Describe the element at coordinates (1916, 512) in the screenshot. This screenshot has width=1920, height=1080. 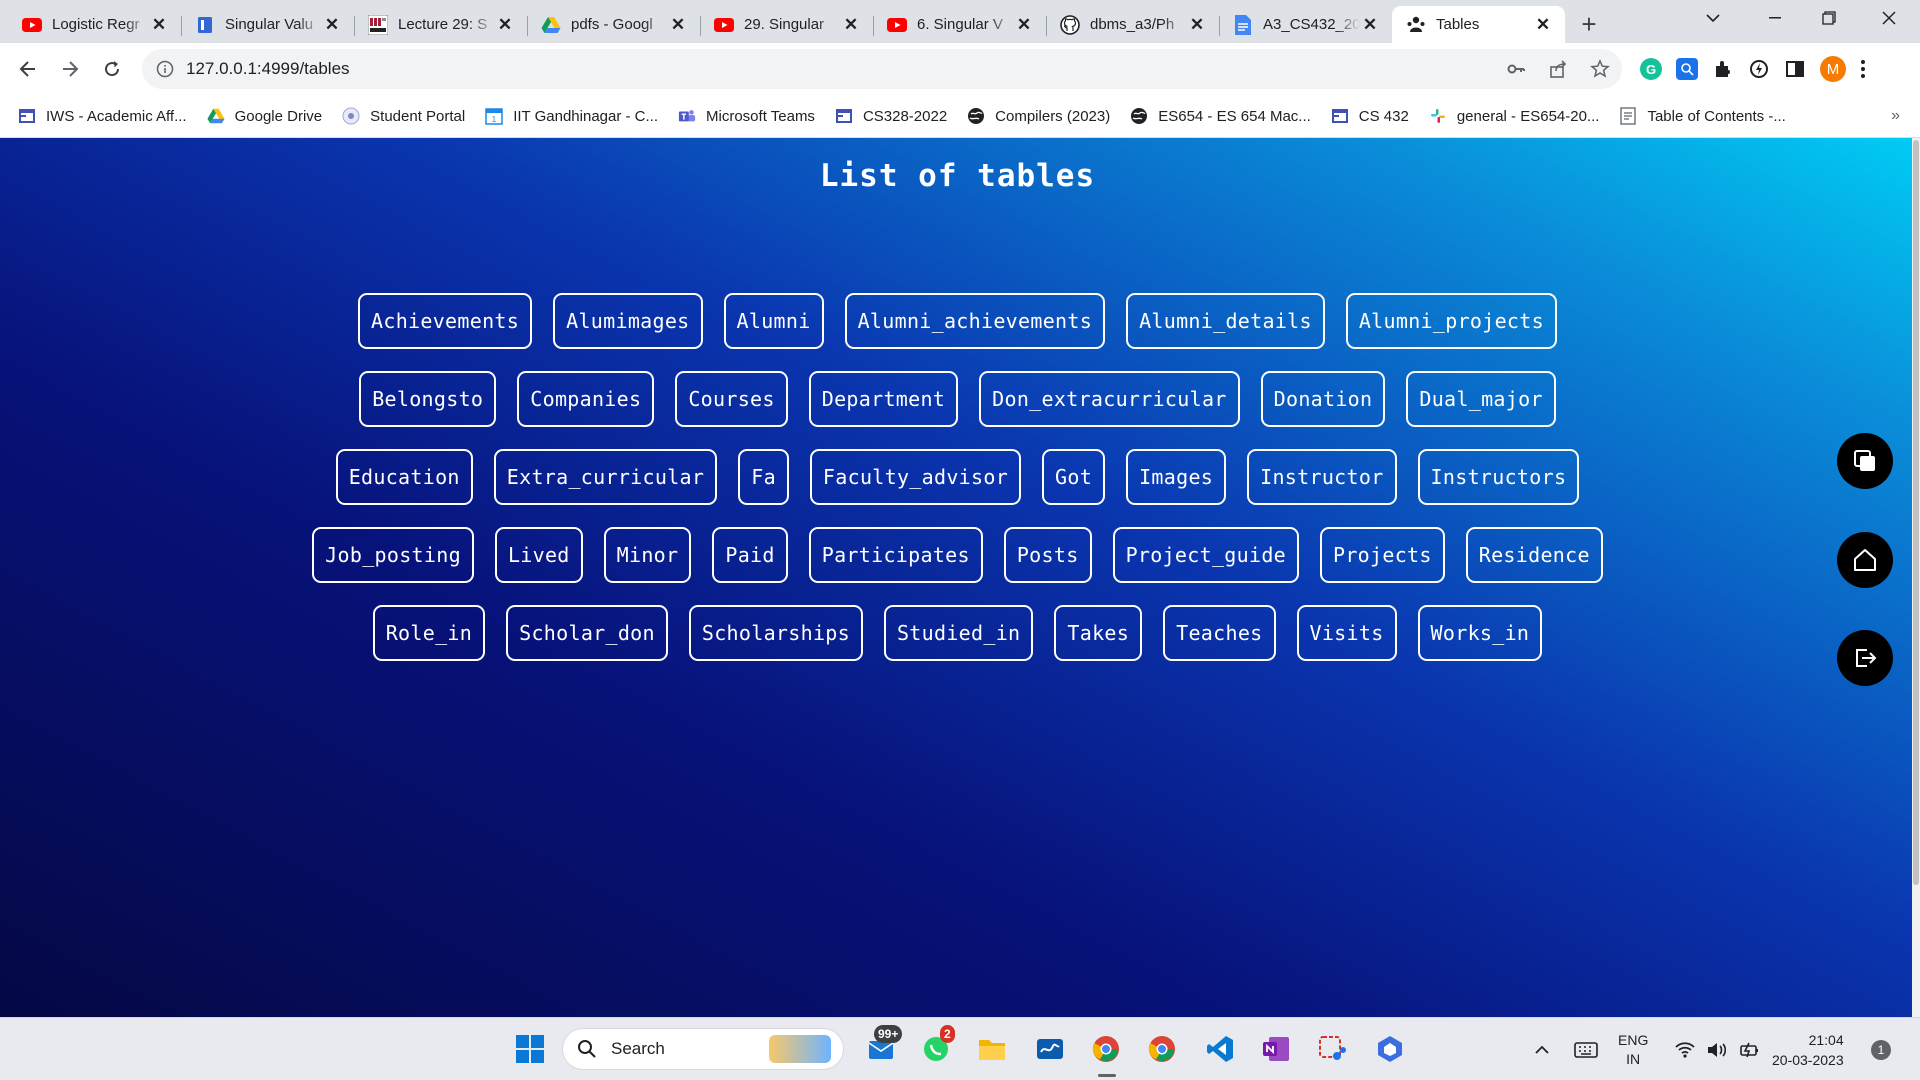
I see `scrollbar-thumb` at that location.